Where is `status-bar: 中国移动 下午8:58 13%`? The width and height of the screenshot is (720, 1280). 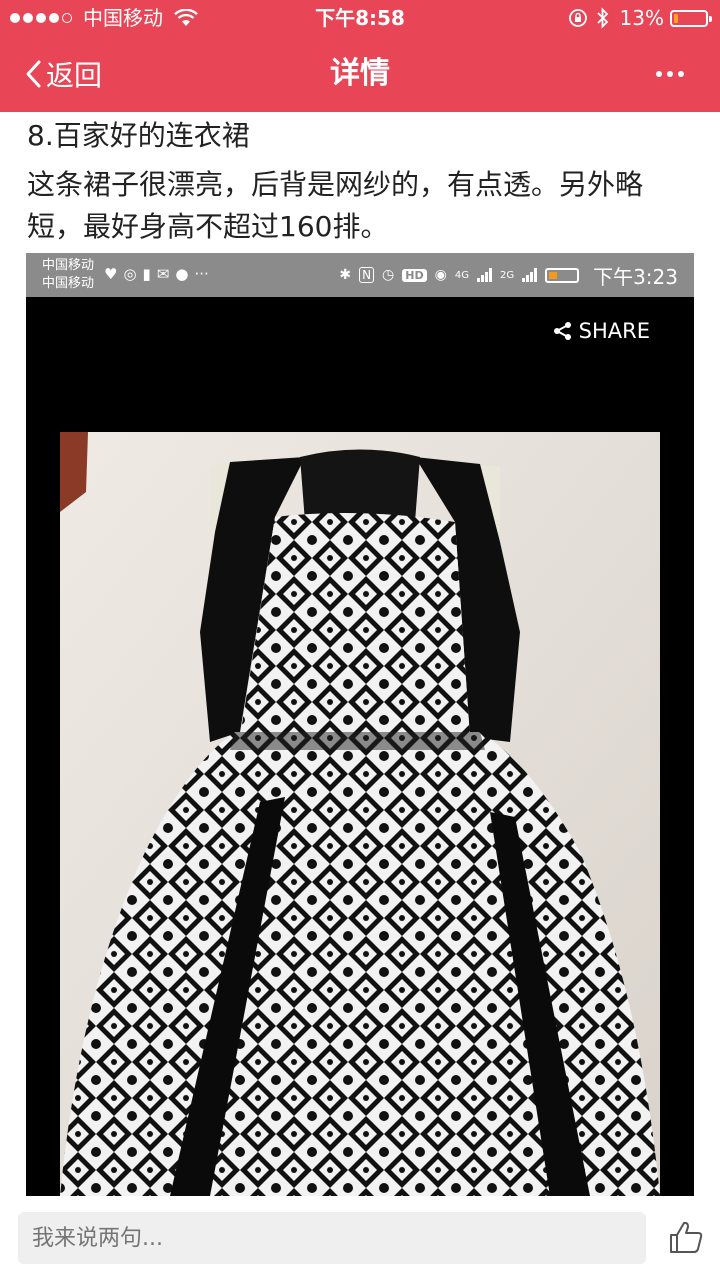
status-bar: 中国移动 下午8:58 13% is located at coordinates (360, 18).